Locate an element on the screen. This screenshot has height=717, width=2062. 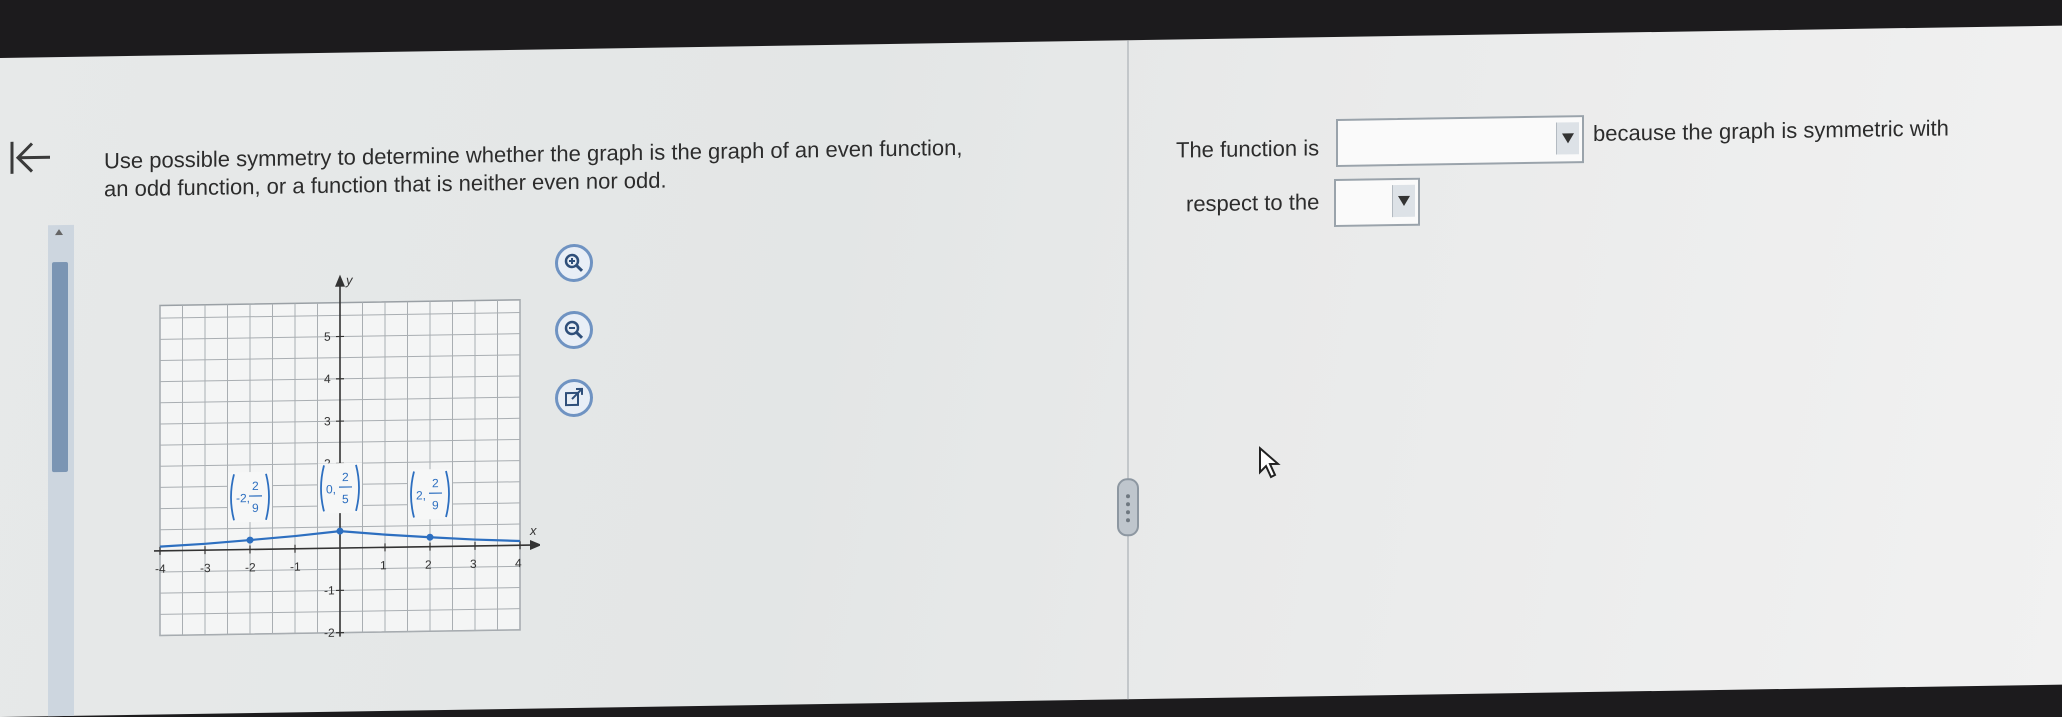
x-tick-label: 3 is located at coordinates (473, 564).